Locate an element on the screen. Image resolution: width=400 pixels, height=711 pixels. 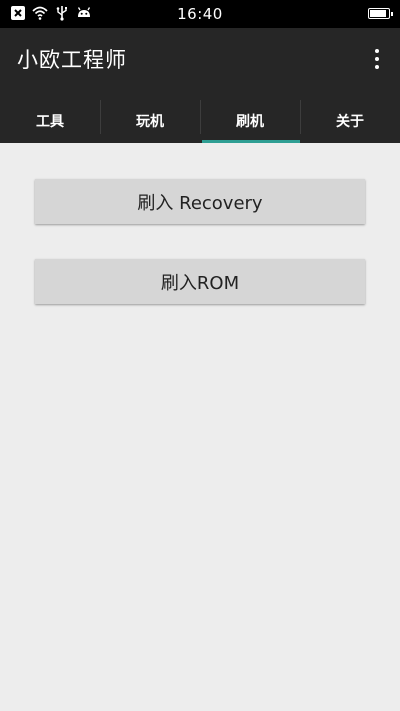
battery-icon is located at coordinates (380, 13).